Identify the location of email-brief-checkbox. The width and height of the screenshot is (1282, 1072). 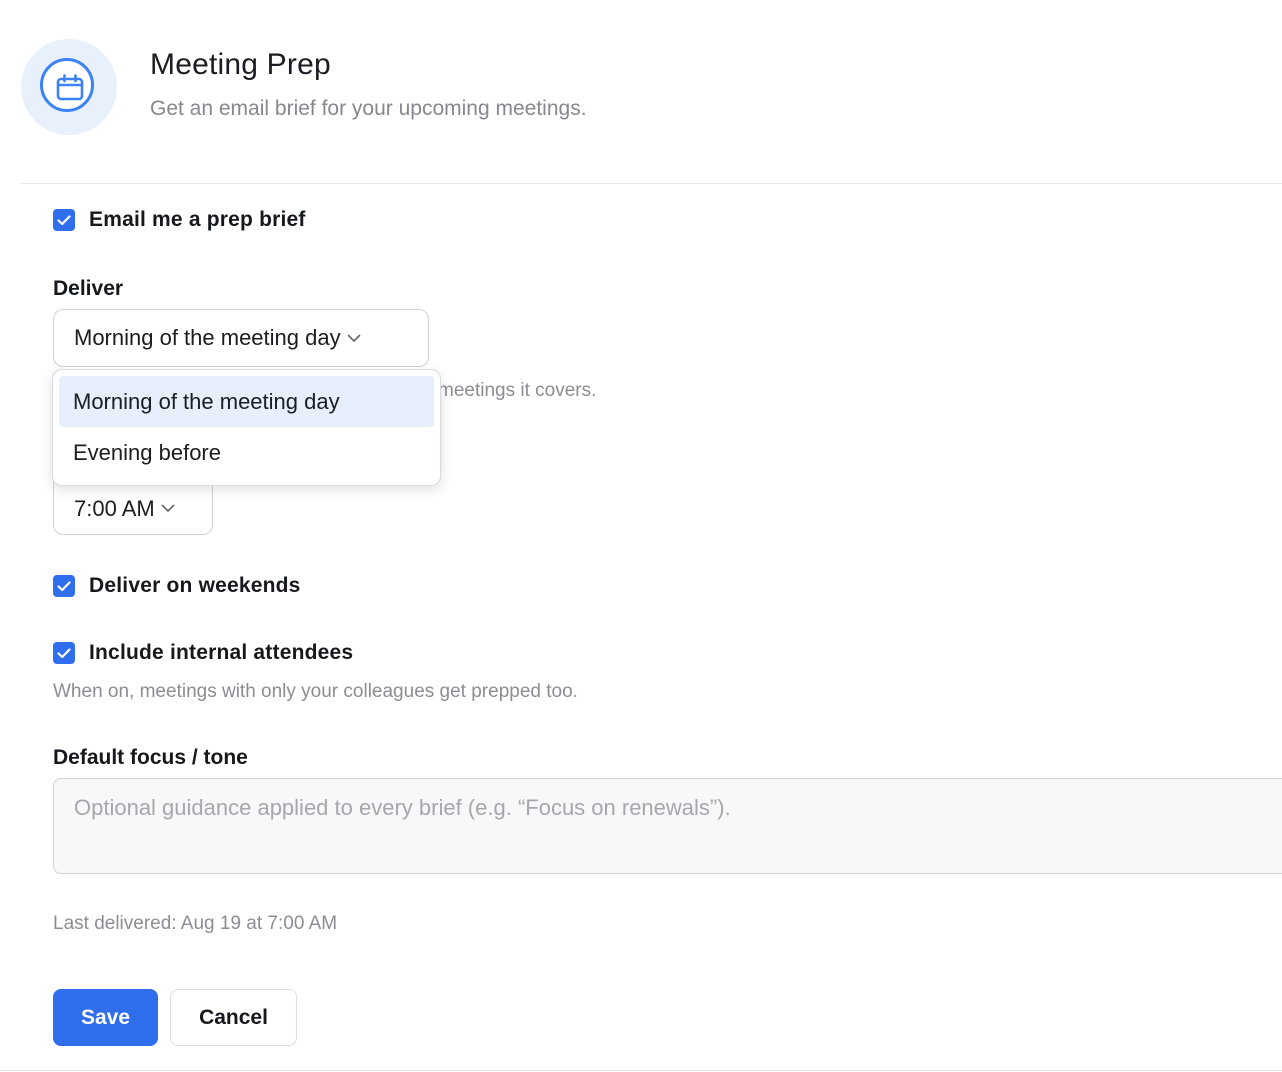
(64, 220).